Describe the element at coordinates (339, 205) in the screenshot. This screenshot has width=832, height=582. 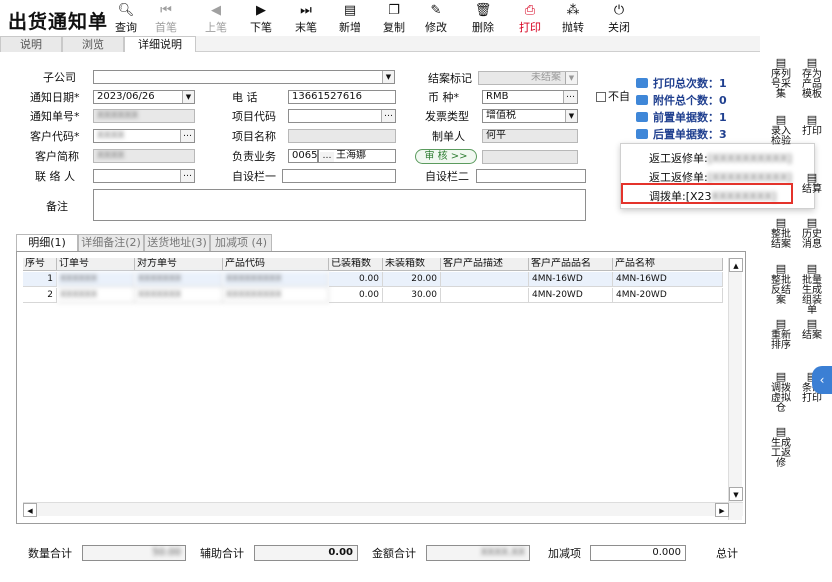
I see `remark-field` at that location.